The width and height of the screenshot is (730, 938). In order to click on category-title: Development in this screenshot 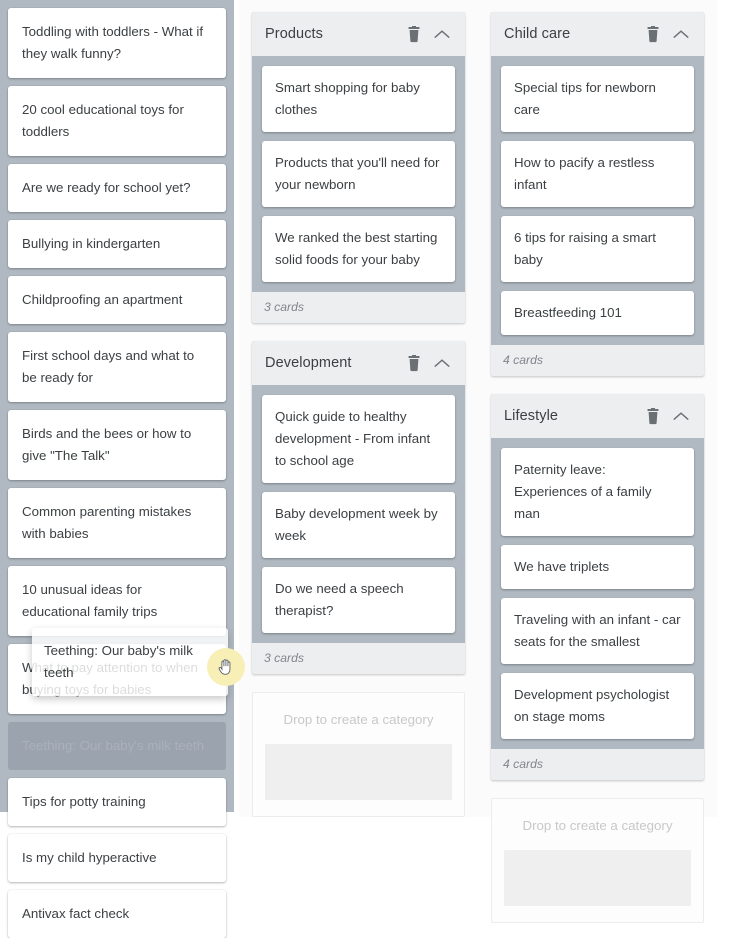, I will do `click(331, 363)`.